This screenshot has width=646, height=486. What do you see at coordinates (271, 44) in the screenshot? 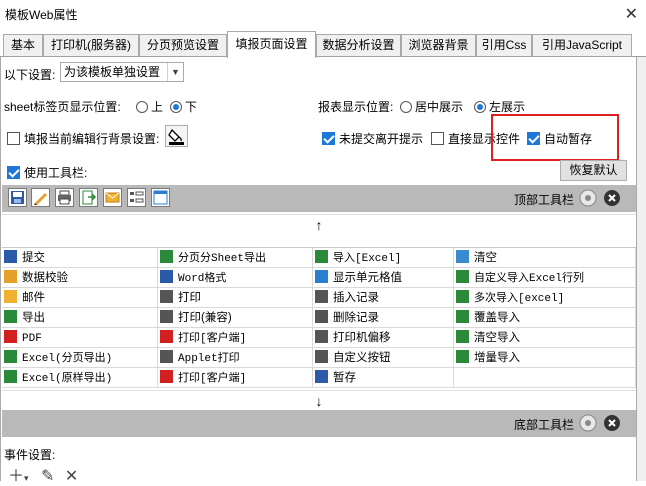
I see `tab-fill-page: 填报页面设置` at bounding box center [271, 44].